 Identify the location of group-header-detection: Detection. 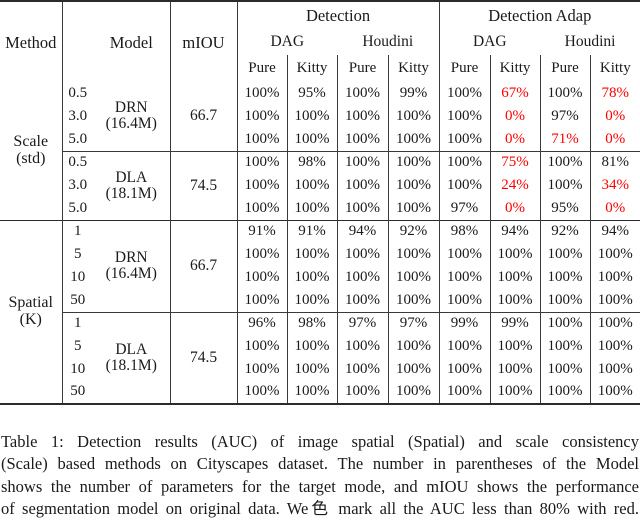
(338, 14).